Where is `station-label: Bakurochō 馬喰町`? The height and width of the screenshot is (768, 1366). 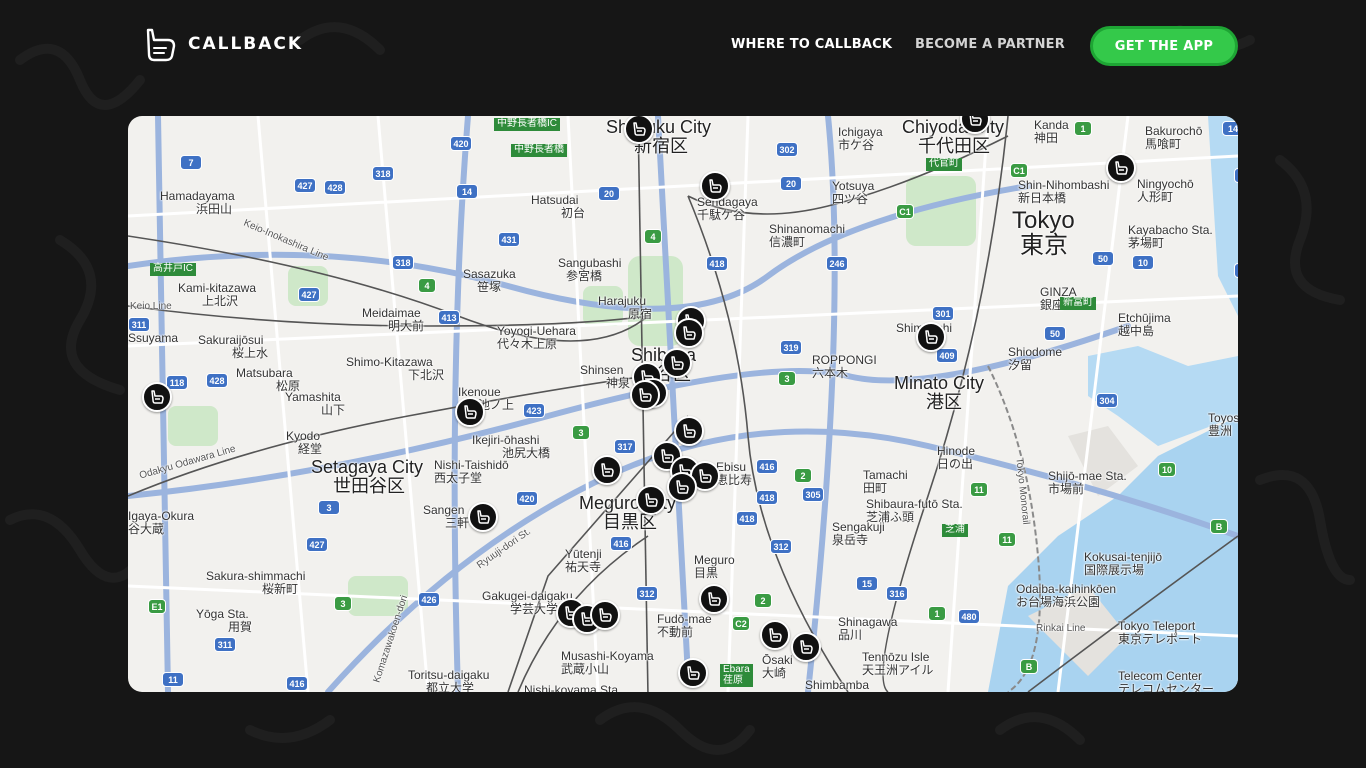 station-label: Bakurochō 馬喰町 is located at coordinates (1174, 137).